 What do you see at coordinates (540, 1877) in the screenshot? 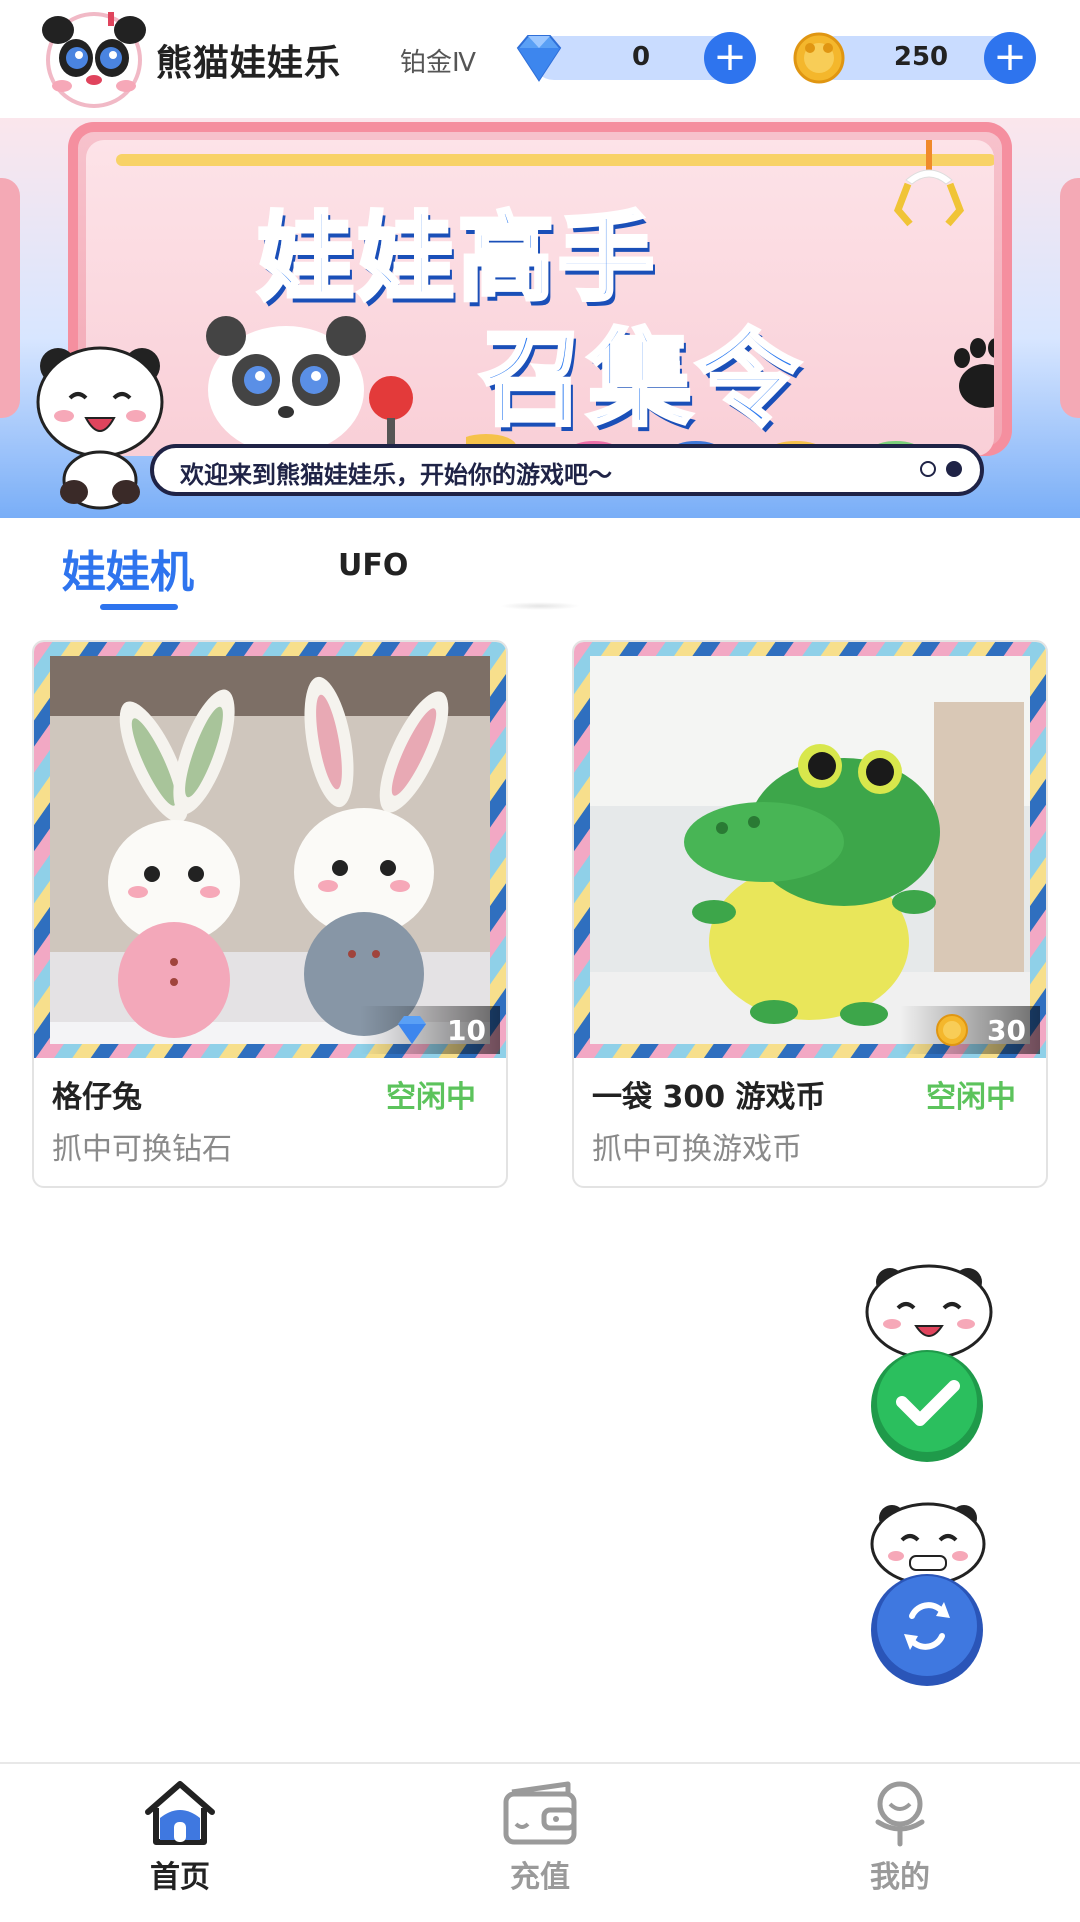
I see `nav-label: 充值` at bounding box center [540, 1877].